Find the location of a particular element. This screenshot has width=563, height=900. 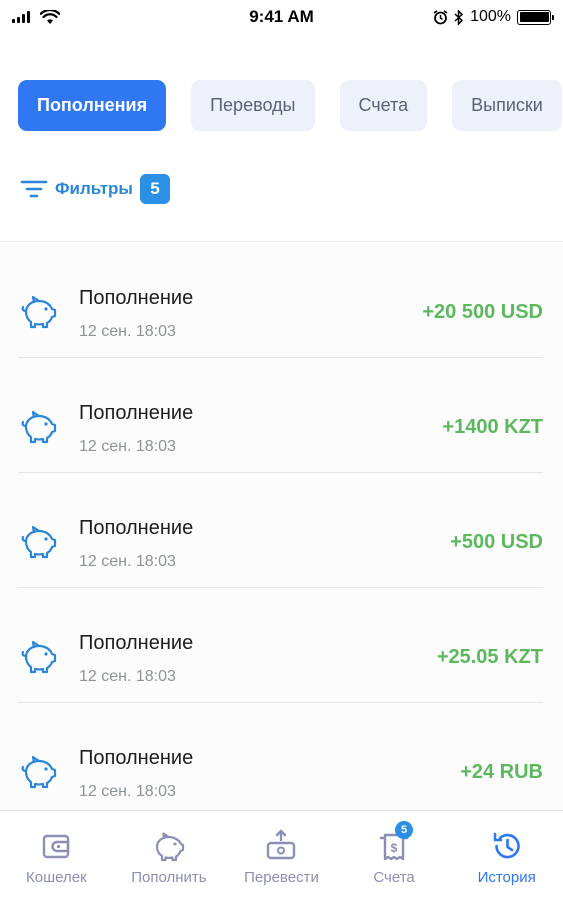

list-item: Пополнение 12 сен. 18:03 +20 500 USD is located at coordinates (281, 300).